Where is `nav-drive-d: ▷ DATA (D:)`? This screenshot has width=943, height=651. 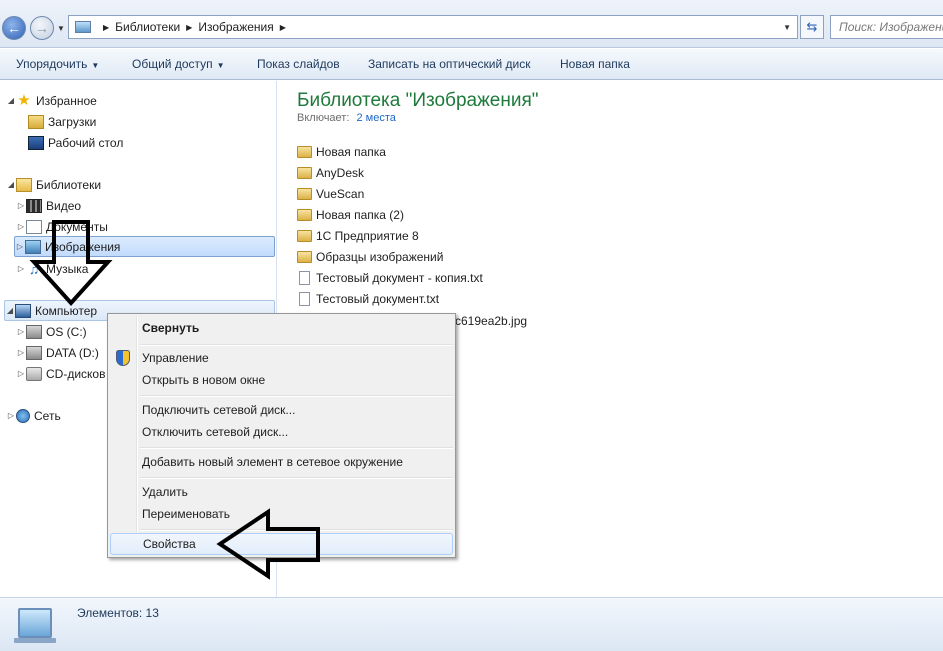
nav-drive-d: ▷ DATA (D:) is located at coordinates (57, 352).